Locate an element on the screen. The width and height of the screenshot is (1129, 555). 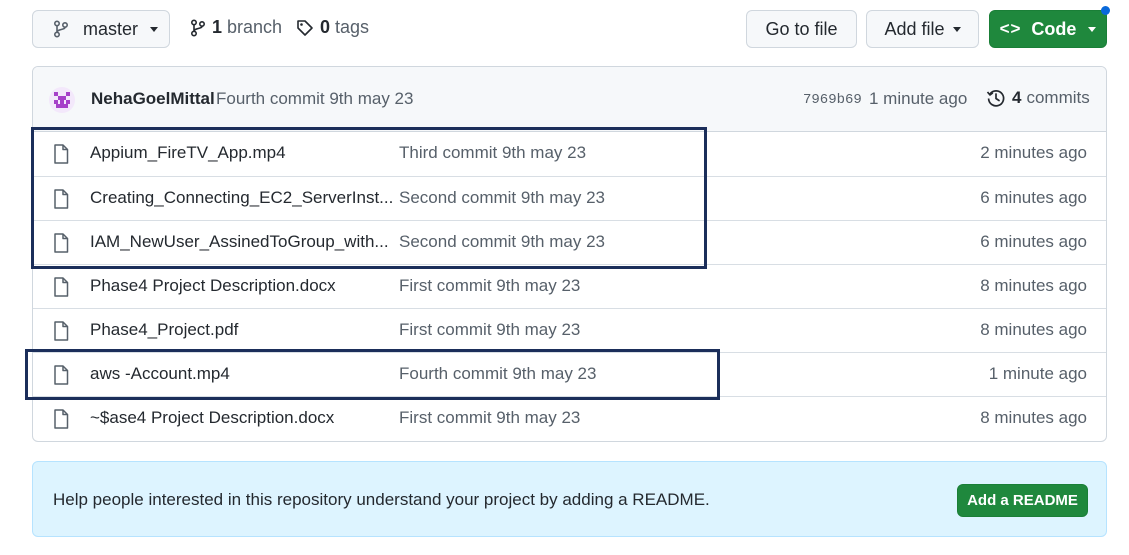
file-name-link: Phase4 Project Description.docx is located at coordinates (213, 286).